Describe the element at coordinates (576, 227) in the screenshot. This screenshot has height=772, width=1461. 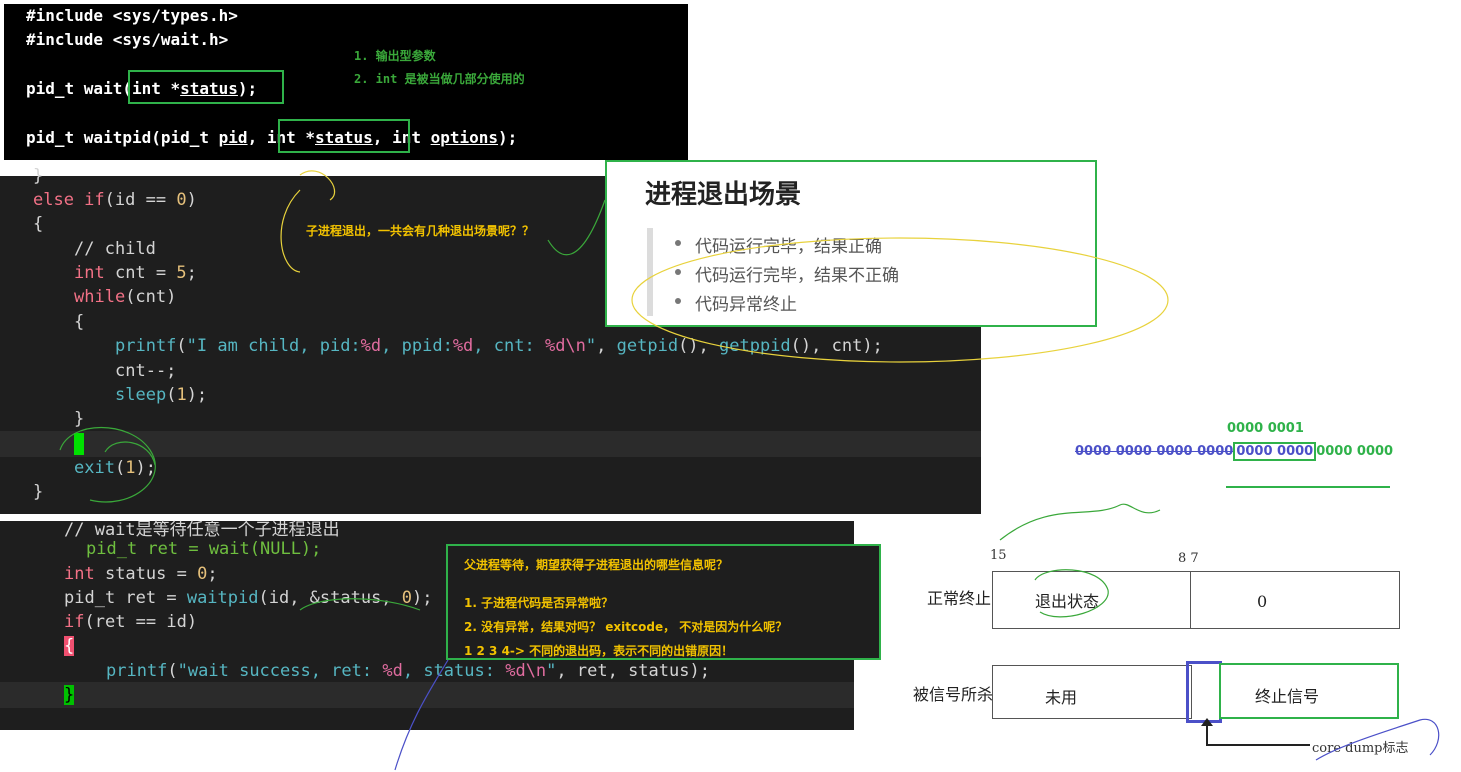
I see `green-arrow-stroke` at that location.